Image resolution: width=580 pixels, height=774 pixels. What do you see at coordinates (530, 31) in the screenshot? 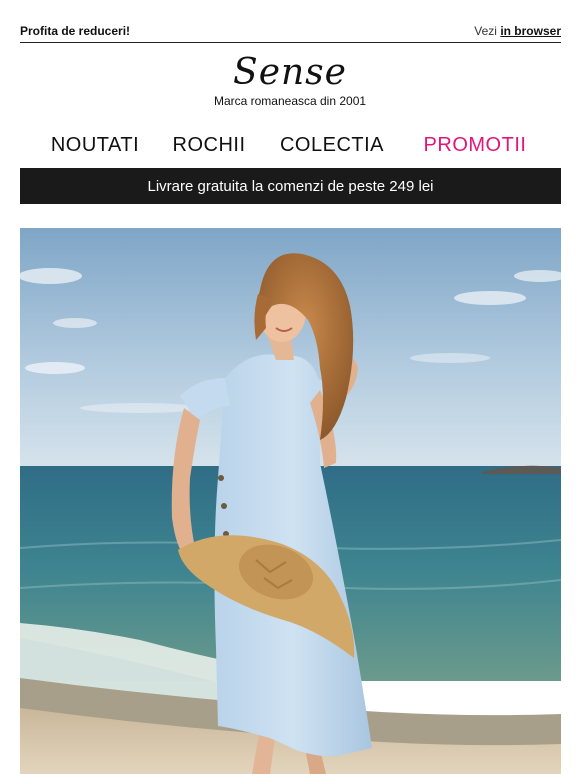
I see `view-in-browser-link: in browser` at bounding box center [530, 31].